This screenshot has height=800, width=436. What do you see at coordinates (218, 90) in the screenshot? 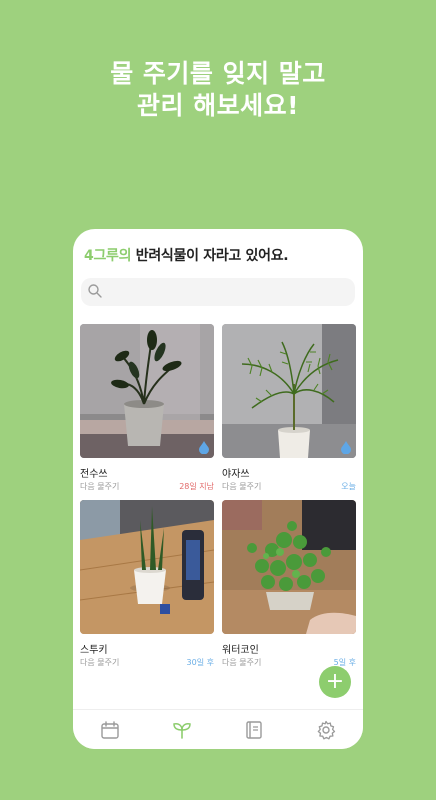
I see `promo-headline: 물 주기를 잊지 말고 관리 해보세요!` at bounding box center [218, 90].